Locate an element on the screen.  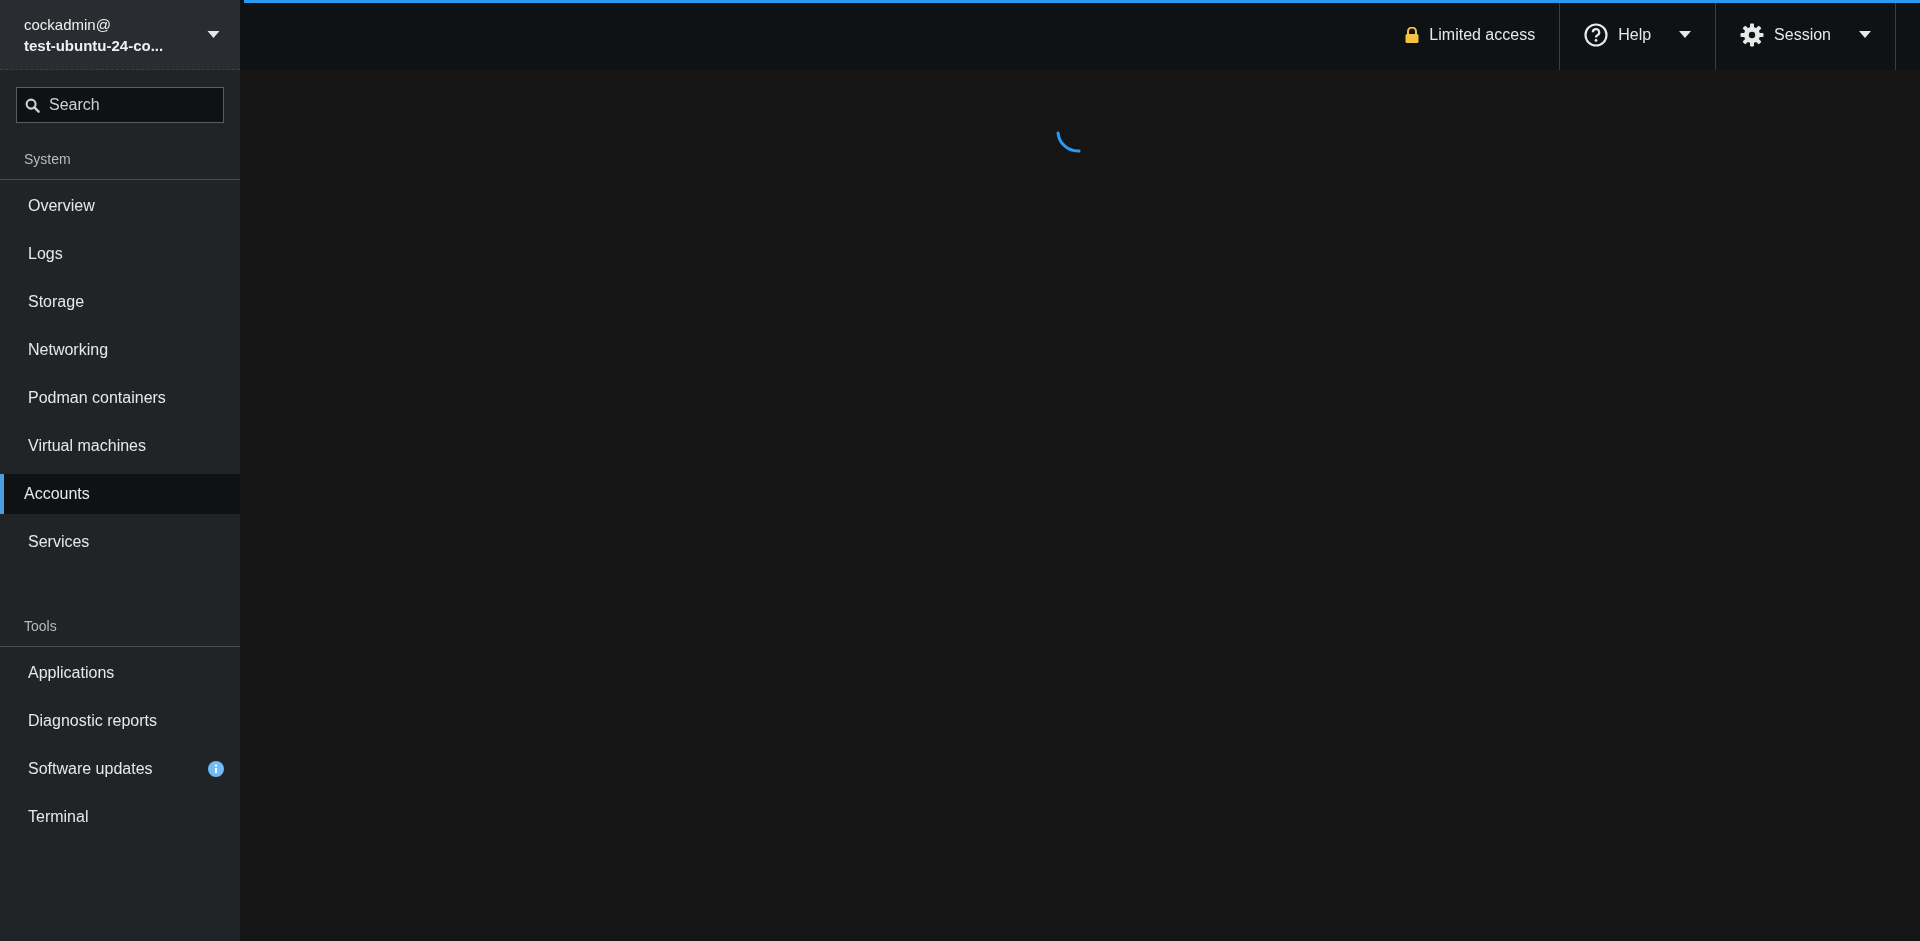
nav-item: Podman containers is located at coordinates (120, 398).